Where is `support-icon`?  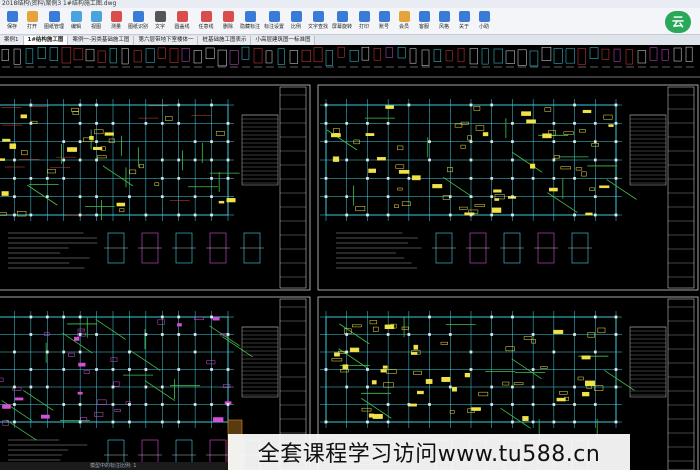
support-icon is located at coordinates (424, 16).